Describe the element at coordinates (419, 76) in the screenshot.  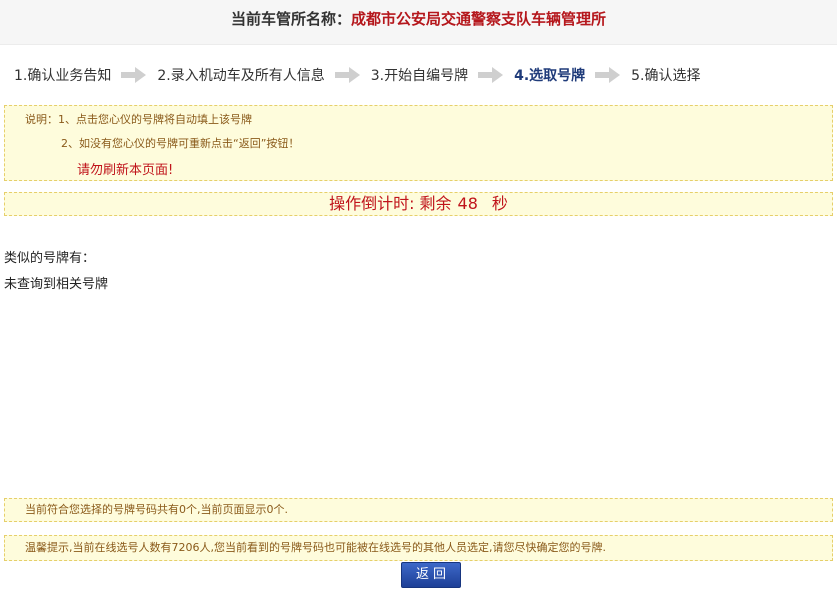
I see `step-start-custom-plate: 3.开始自编号牌` at that location.